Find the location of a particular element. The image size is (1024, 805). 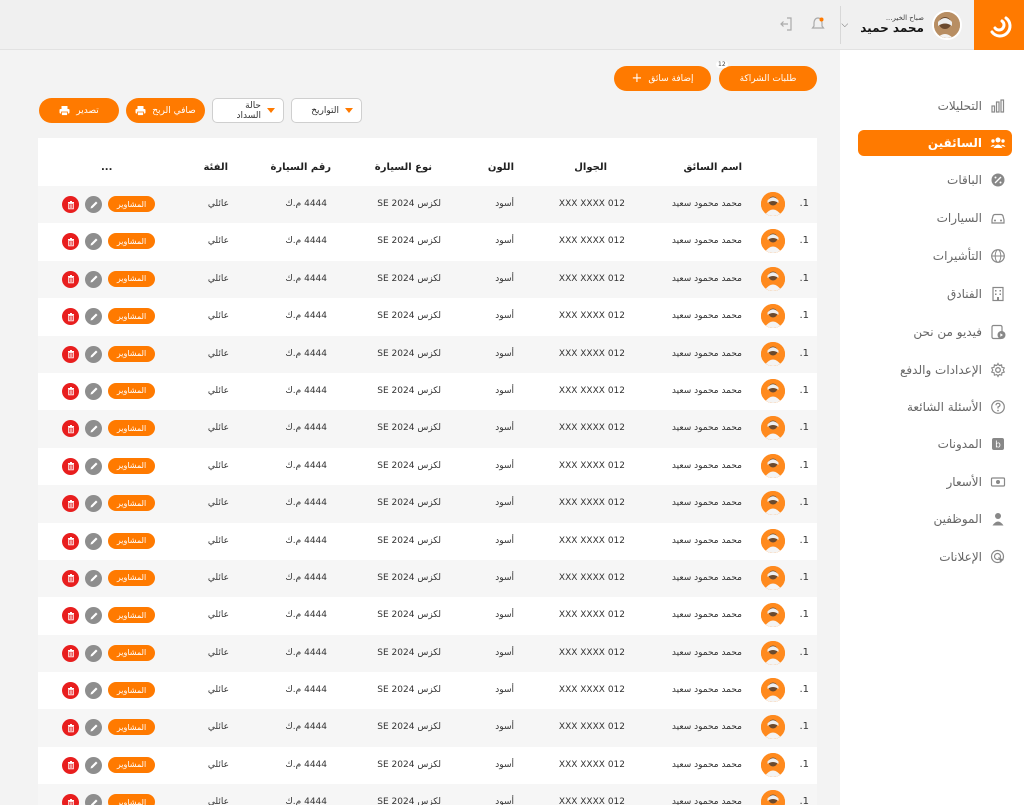

export-button: تصدير is located at coordinates (79, 110).